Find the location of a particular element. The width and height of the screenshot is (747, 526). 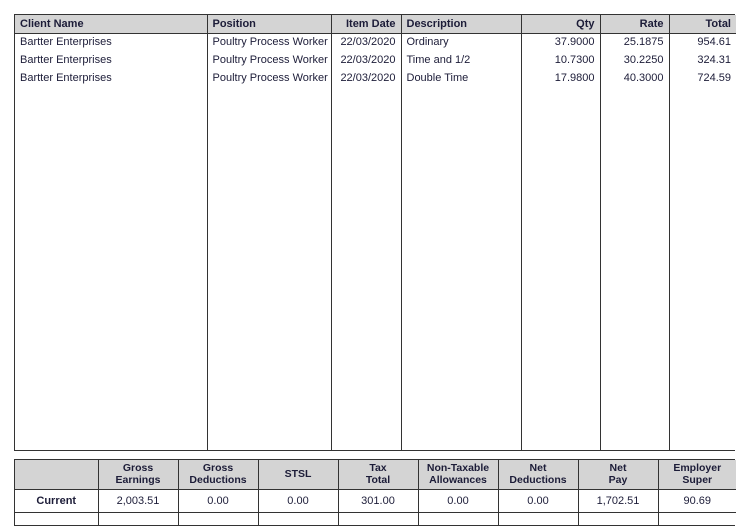

cell-rate: 40.3000 is located at coordinates (635, 78).